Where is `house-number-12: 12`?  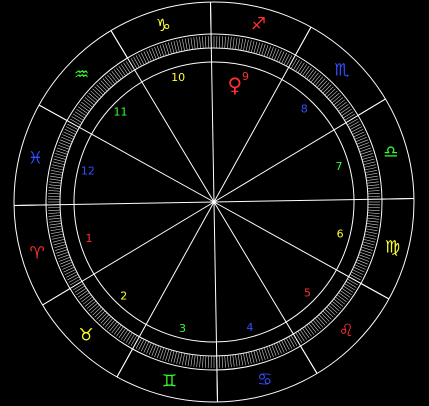 house-number-12: 12 is located at coordinates (88, 171).